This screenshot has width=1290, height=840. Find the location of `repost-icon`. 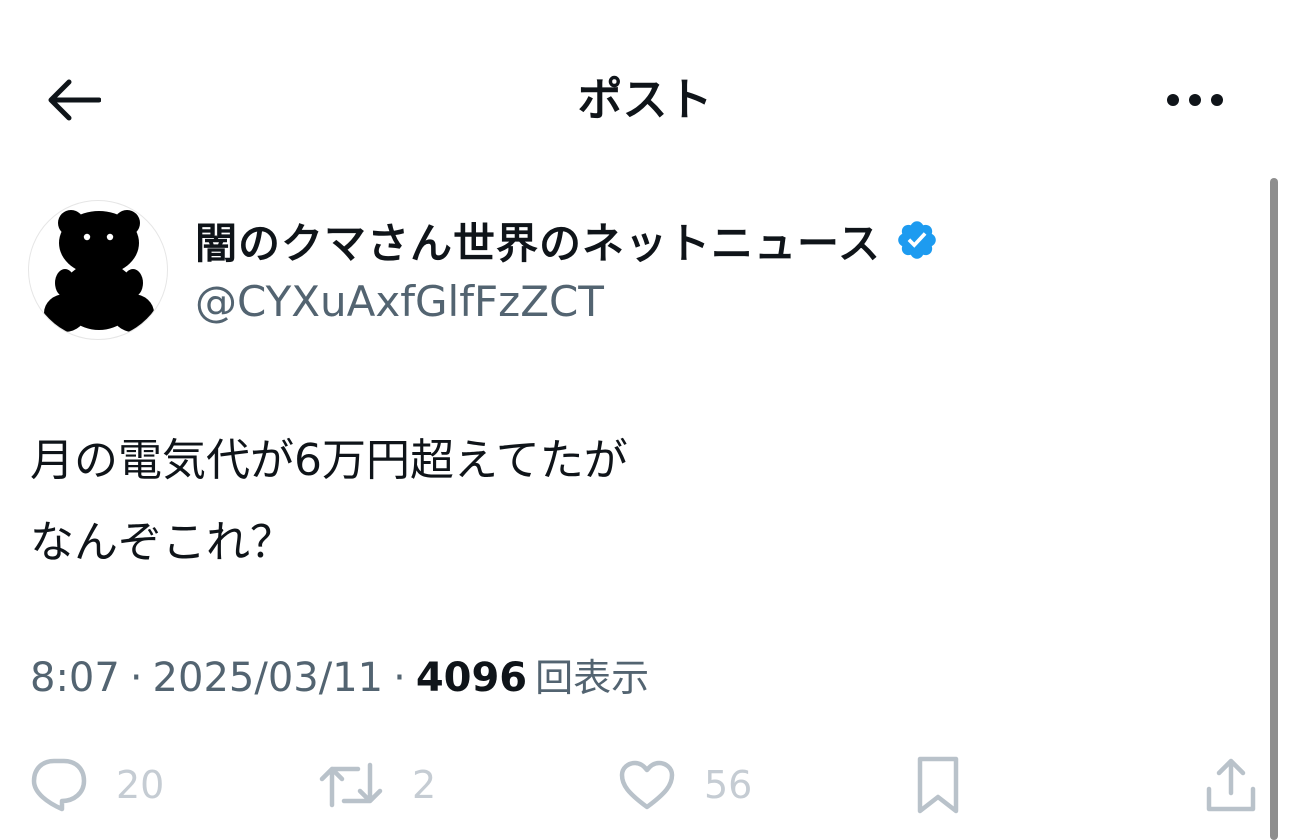

repost-icon is located at coordinates (351, 785).